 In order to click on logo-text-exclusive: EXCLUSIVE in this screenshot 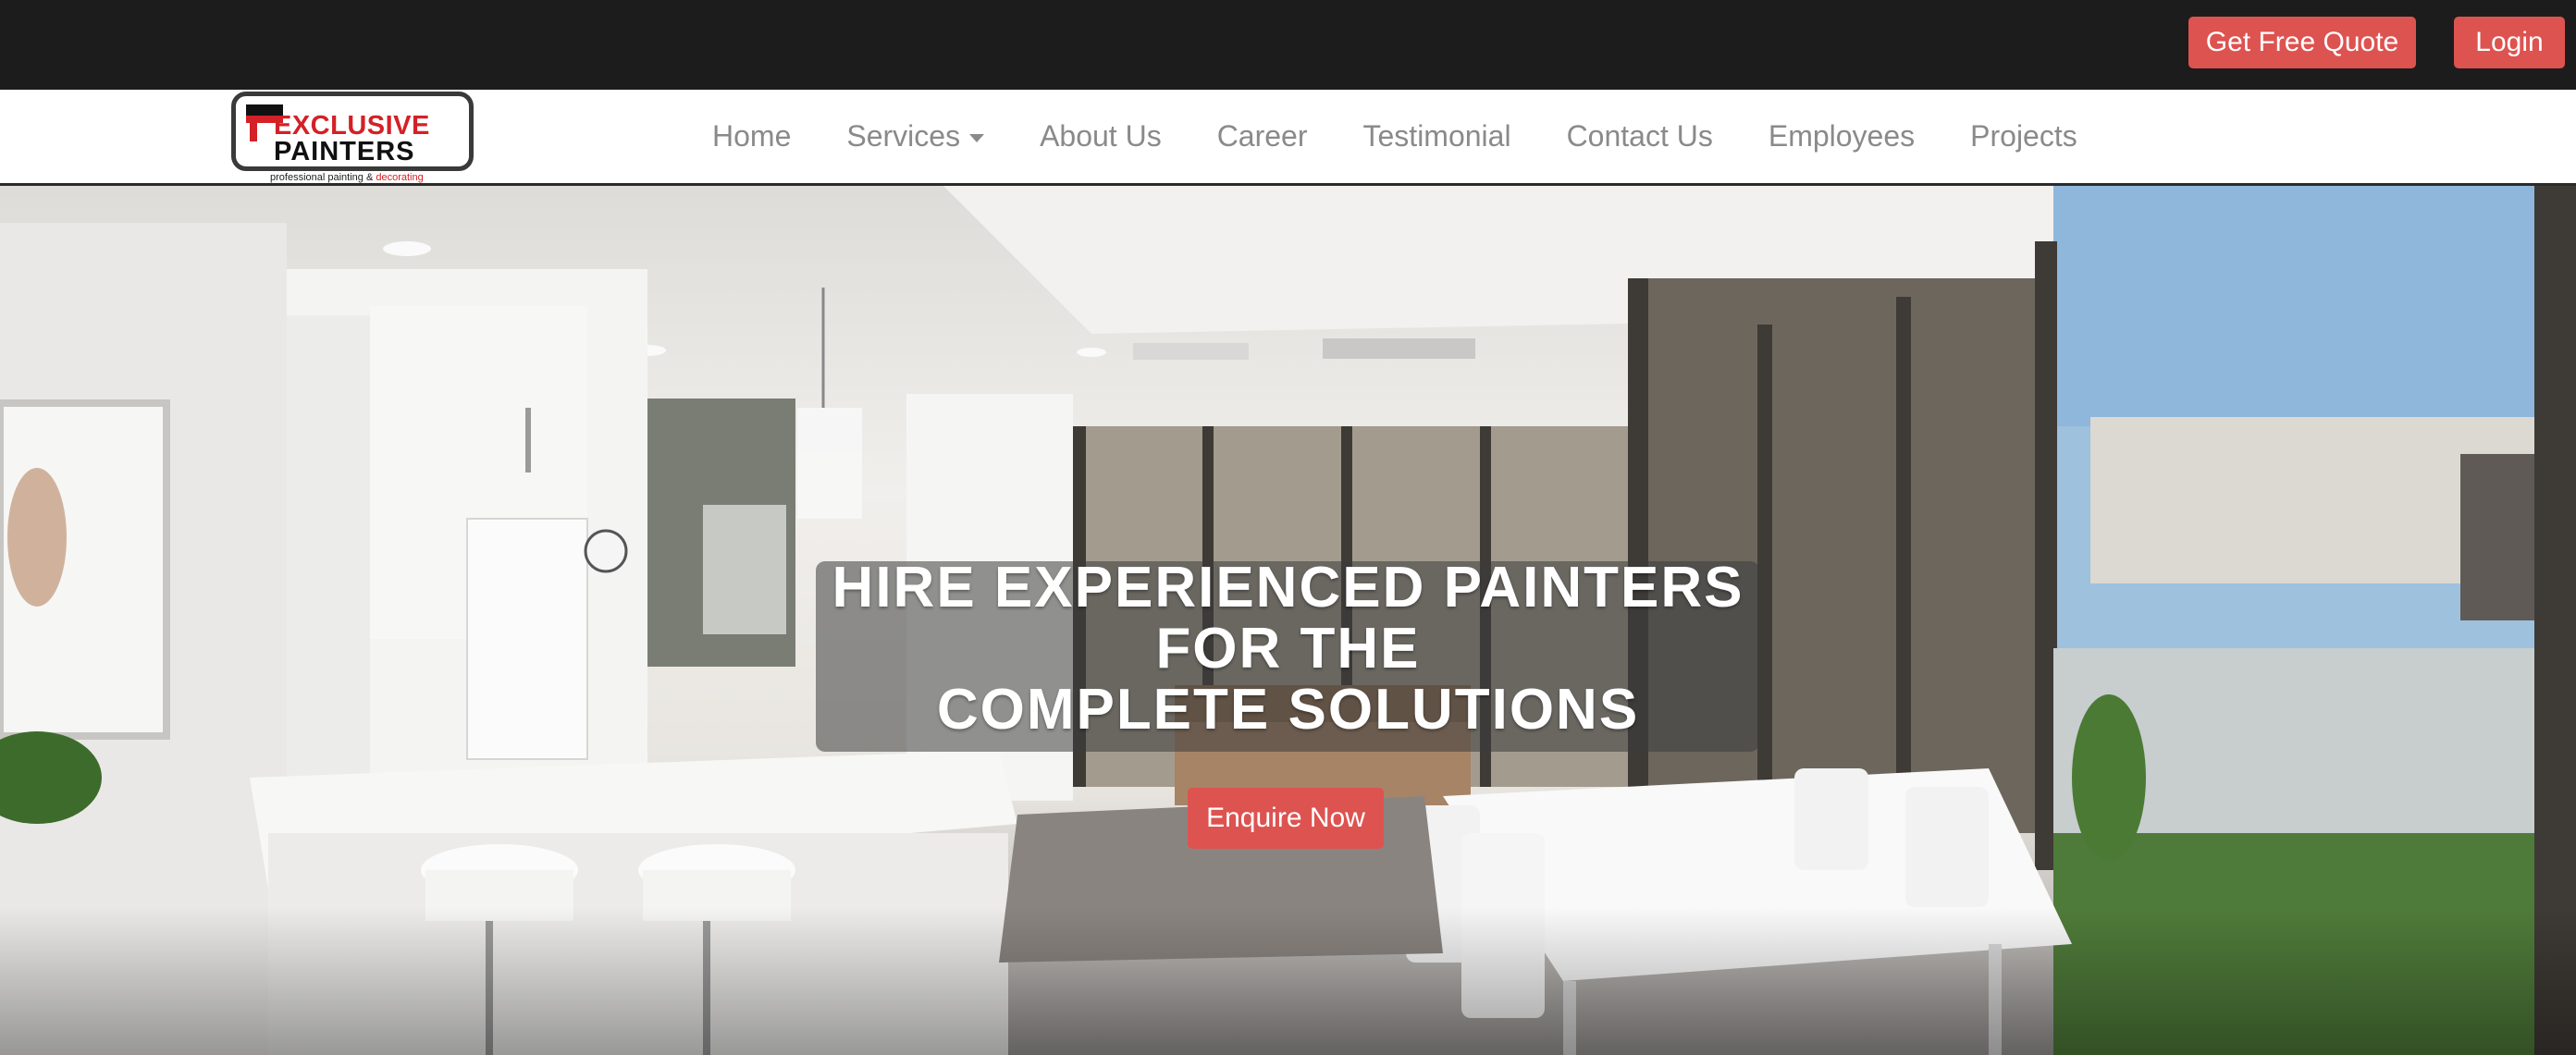, I will do `click(352, 126)`.